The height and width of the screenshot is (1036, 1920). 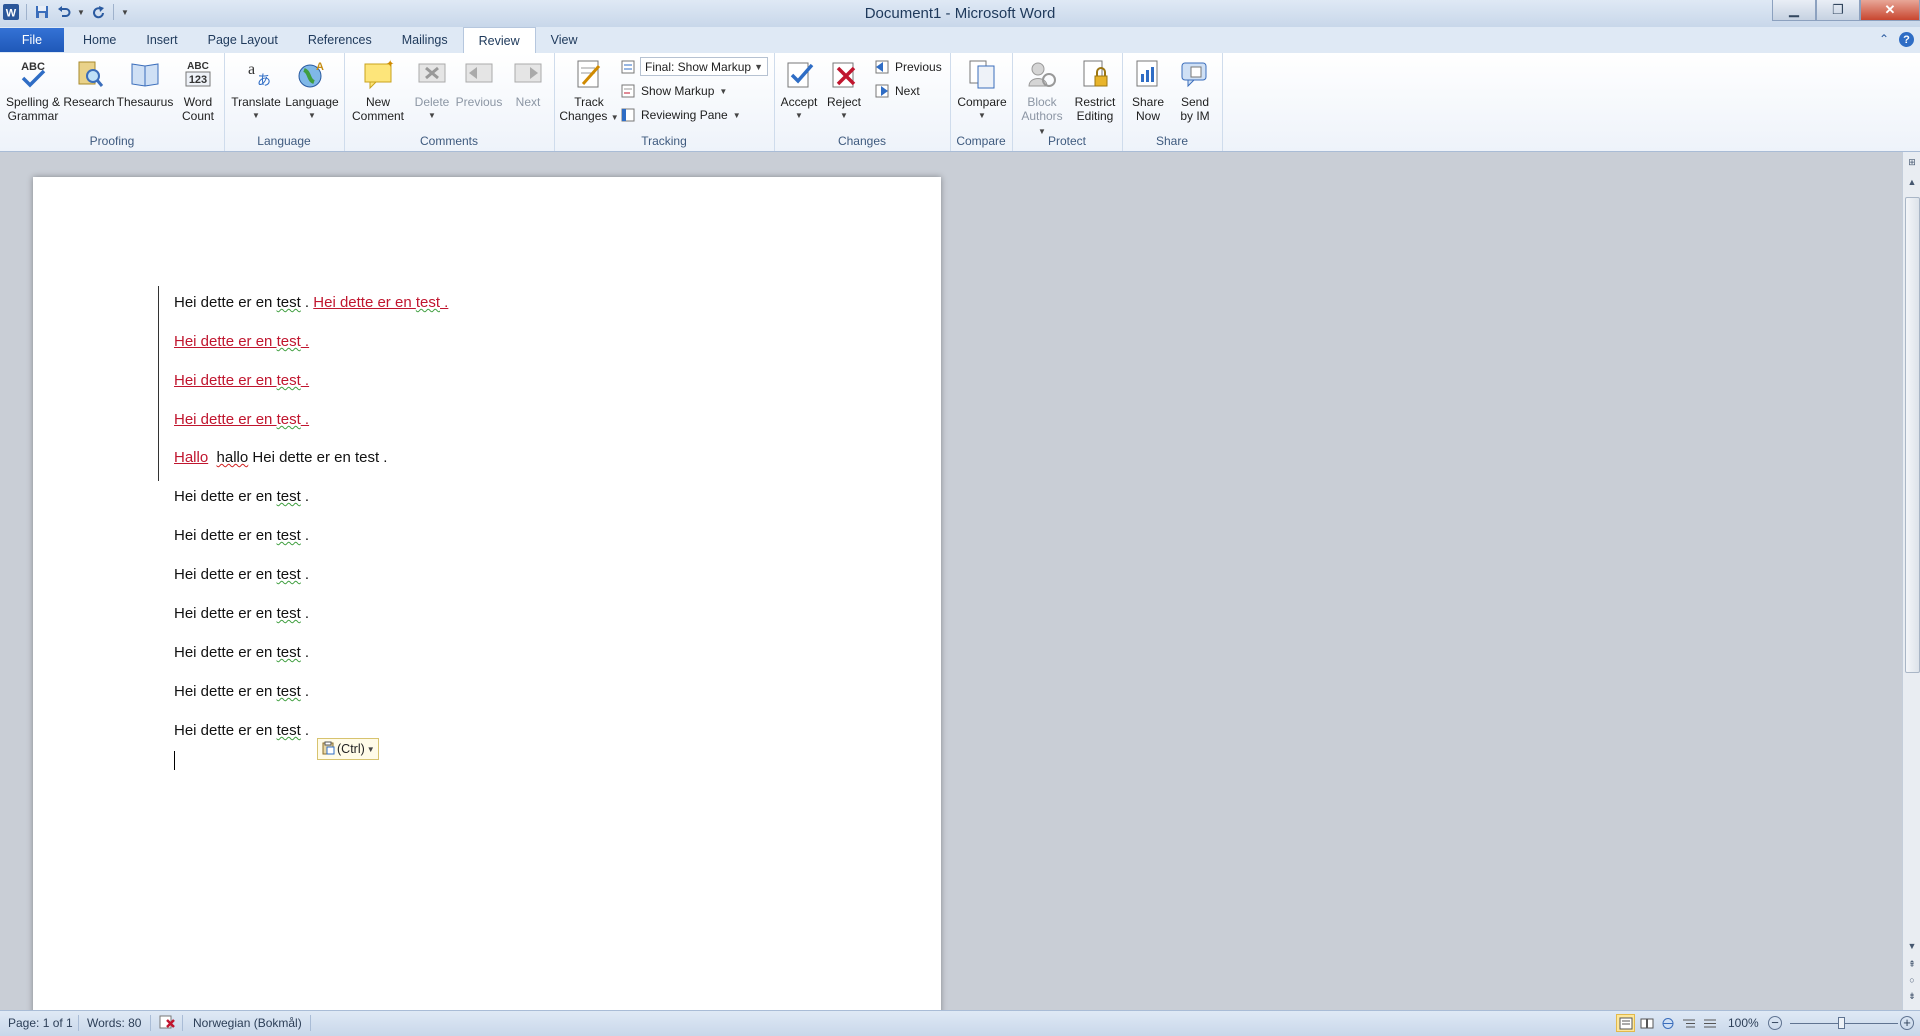 What do you see at coordinates (33, 74) in the screenshot?
I see `spelling-check-icon: ABC` at bounding box center [33, 74].